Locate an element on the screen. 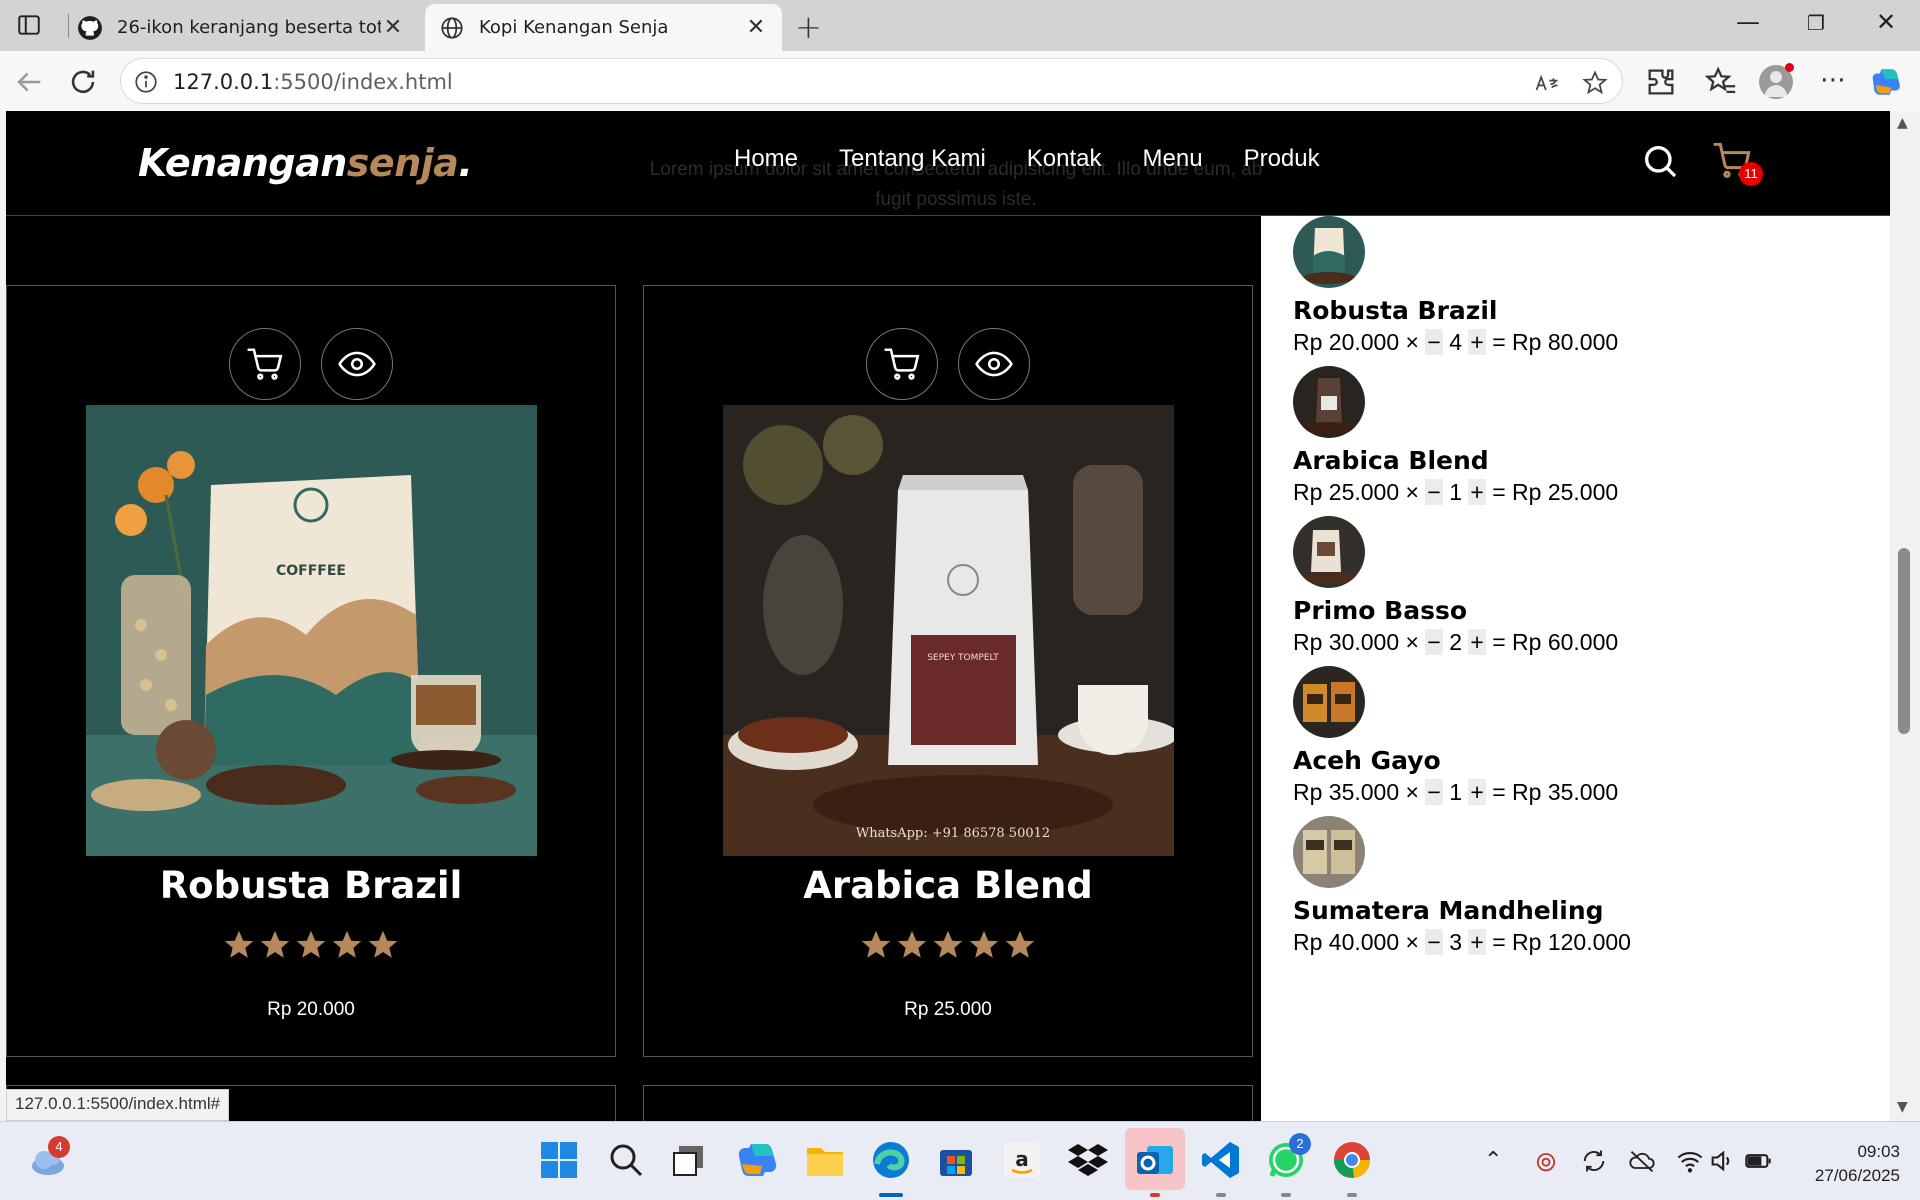  scroll-down-icon: ▼ is located at coordinates (1902, 1107).